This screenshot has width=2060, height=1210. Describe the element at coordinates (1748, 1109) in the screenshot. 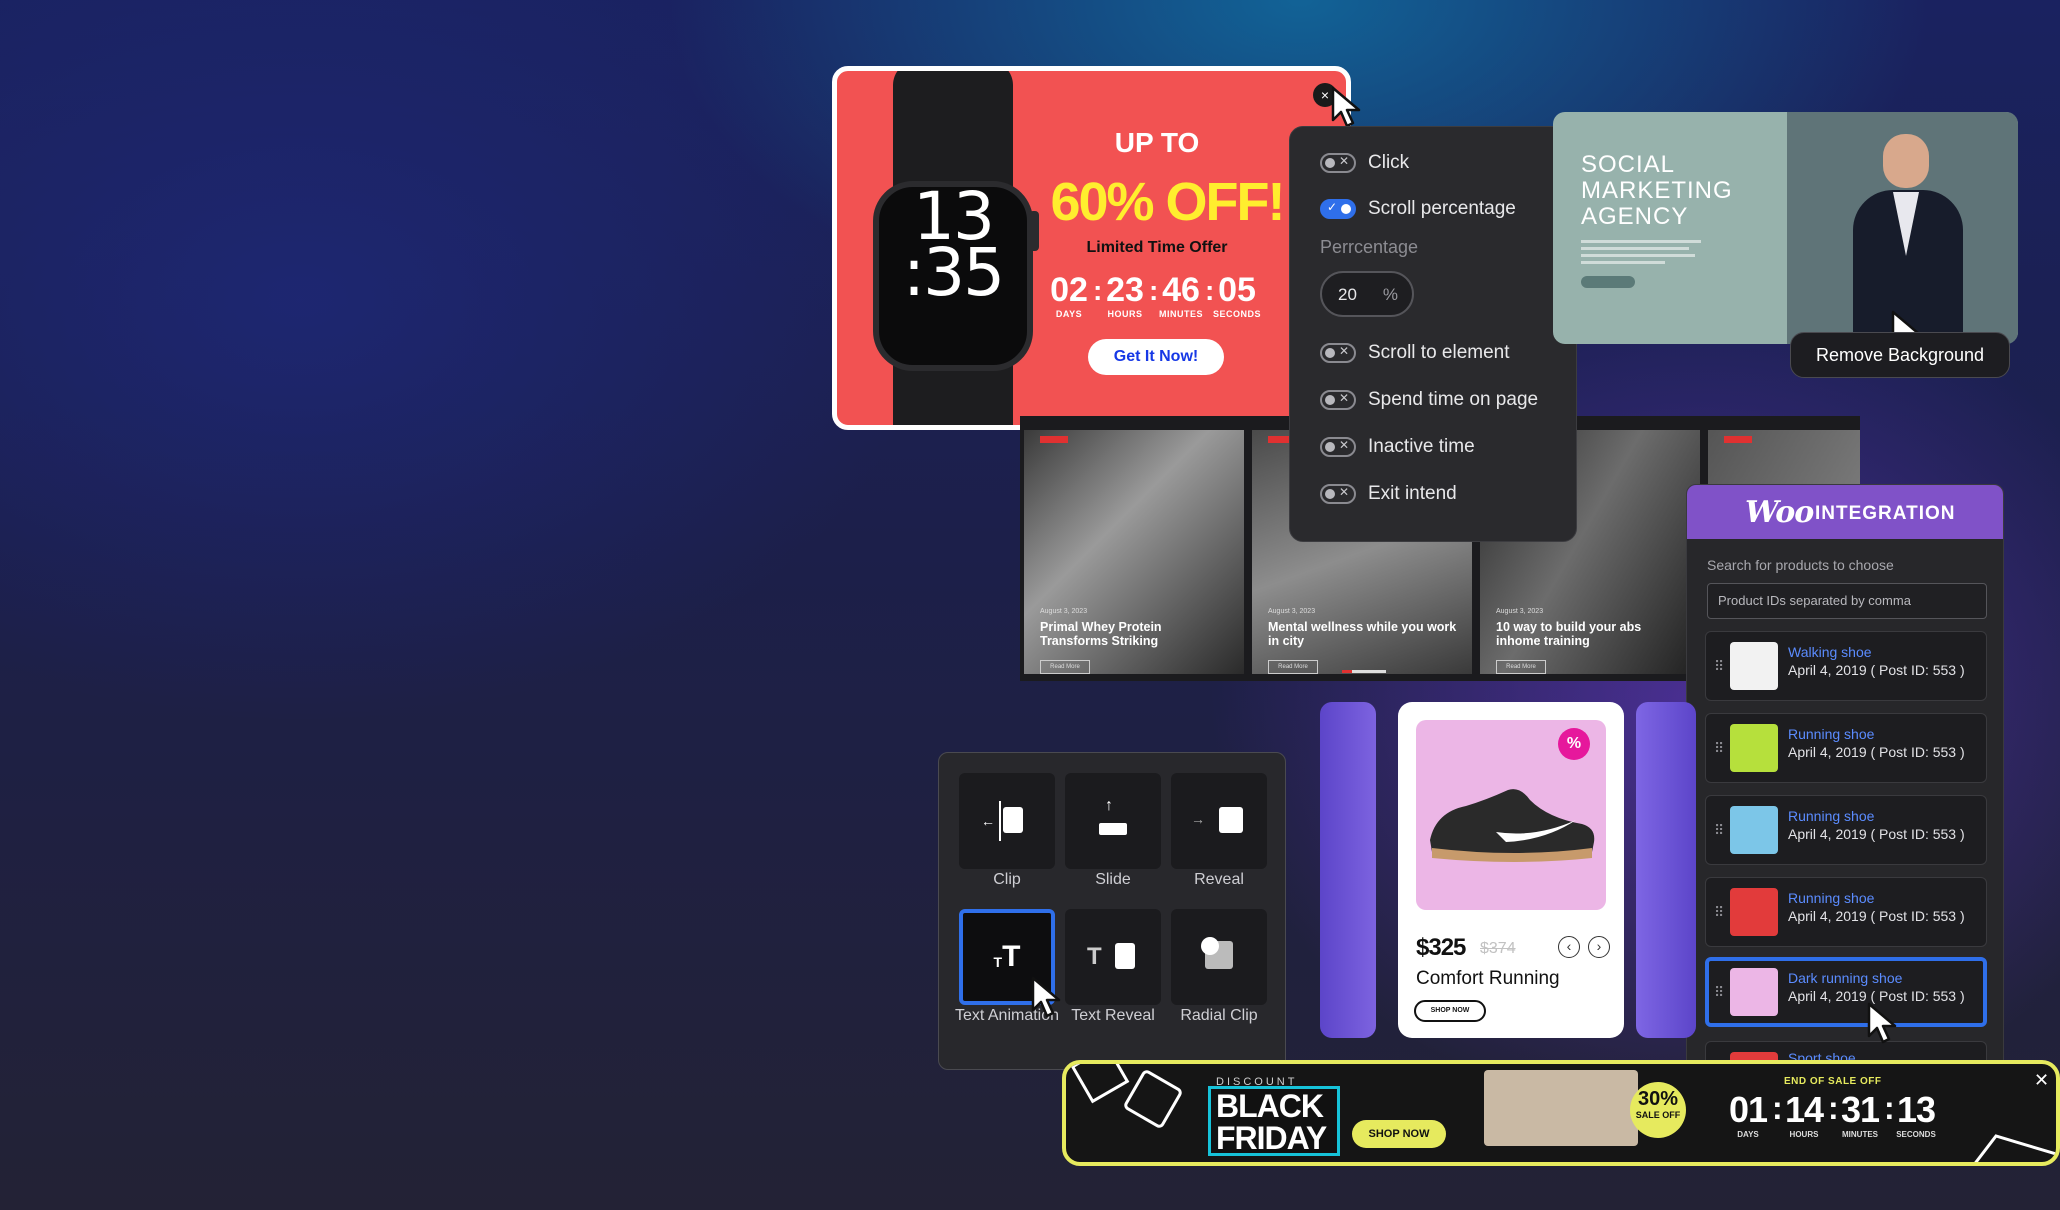

I see `bf-countdown-value: 01` at that location.